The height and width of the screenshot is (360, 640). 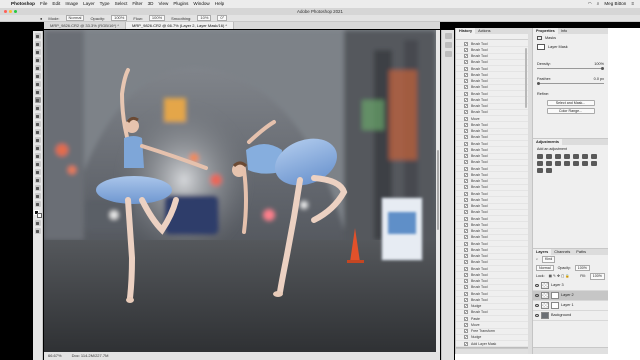 What do you see at coordinates (564, 31) in the screenshot?
I see `tab-info: Info` at bounding box center [564, 31].